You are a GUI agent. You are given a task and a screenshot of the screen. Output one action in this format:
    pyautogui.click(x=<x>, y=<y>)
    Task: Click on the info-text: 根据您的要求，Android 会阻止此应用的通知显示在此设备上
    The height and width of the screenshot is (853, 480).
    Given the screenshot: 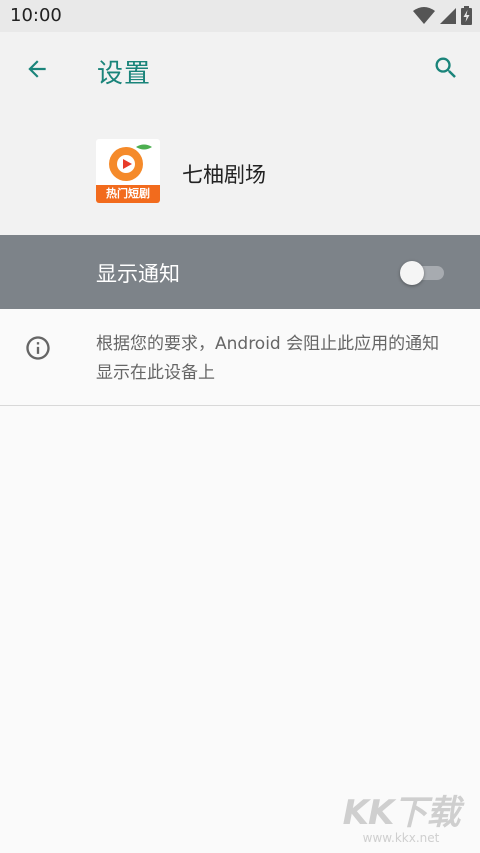 What is the action you would take?
    pyautogui.click(x=268, y=358)
    